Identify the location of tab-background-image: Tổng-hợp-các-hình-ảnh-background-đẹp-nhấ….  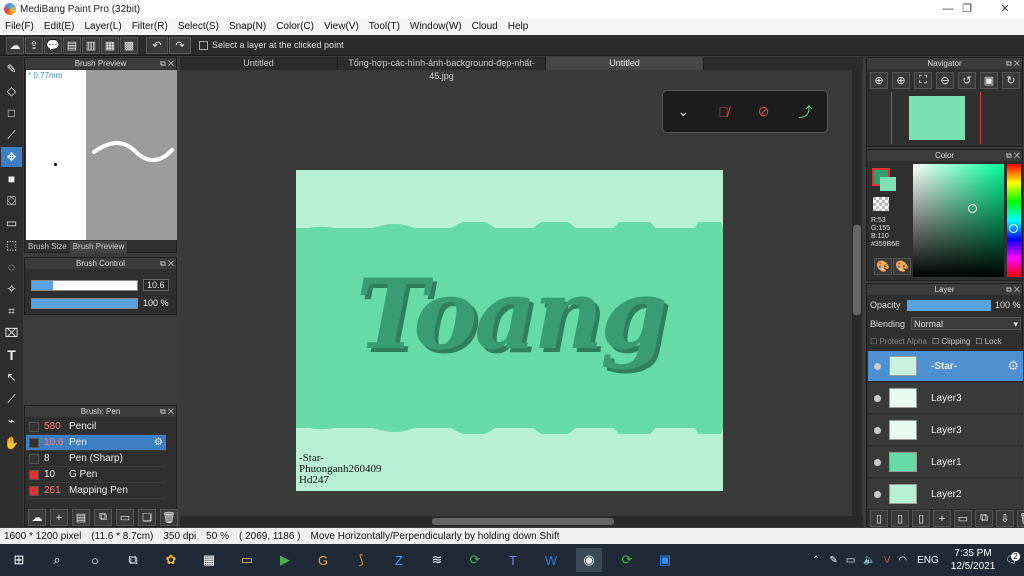
(442, 69).